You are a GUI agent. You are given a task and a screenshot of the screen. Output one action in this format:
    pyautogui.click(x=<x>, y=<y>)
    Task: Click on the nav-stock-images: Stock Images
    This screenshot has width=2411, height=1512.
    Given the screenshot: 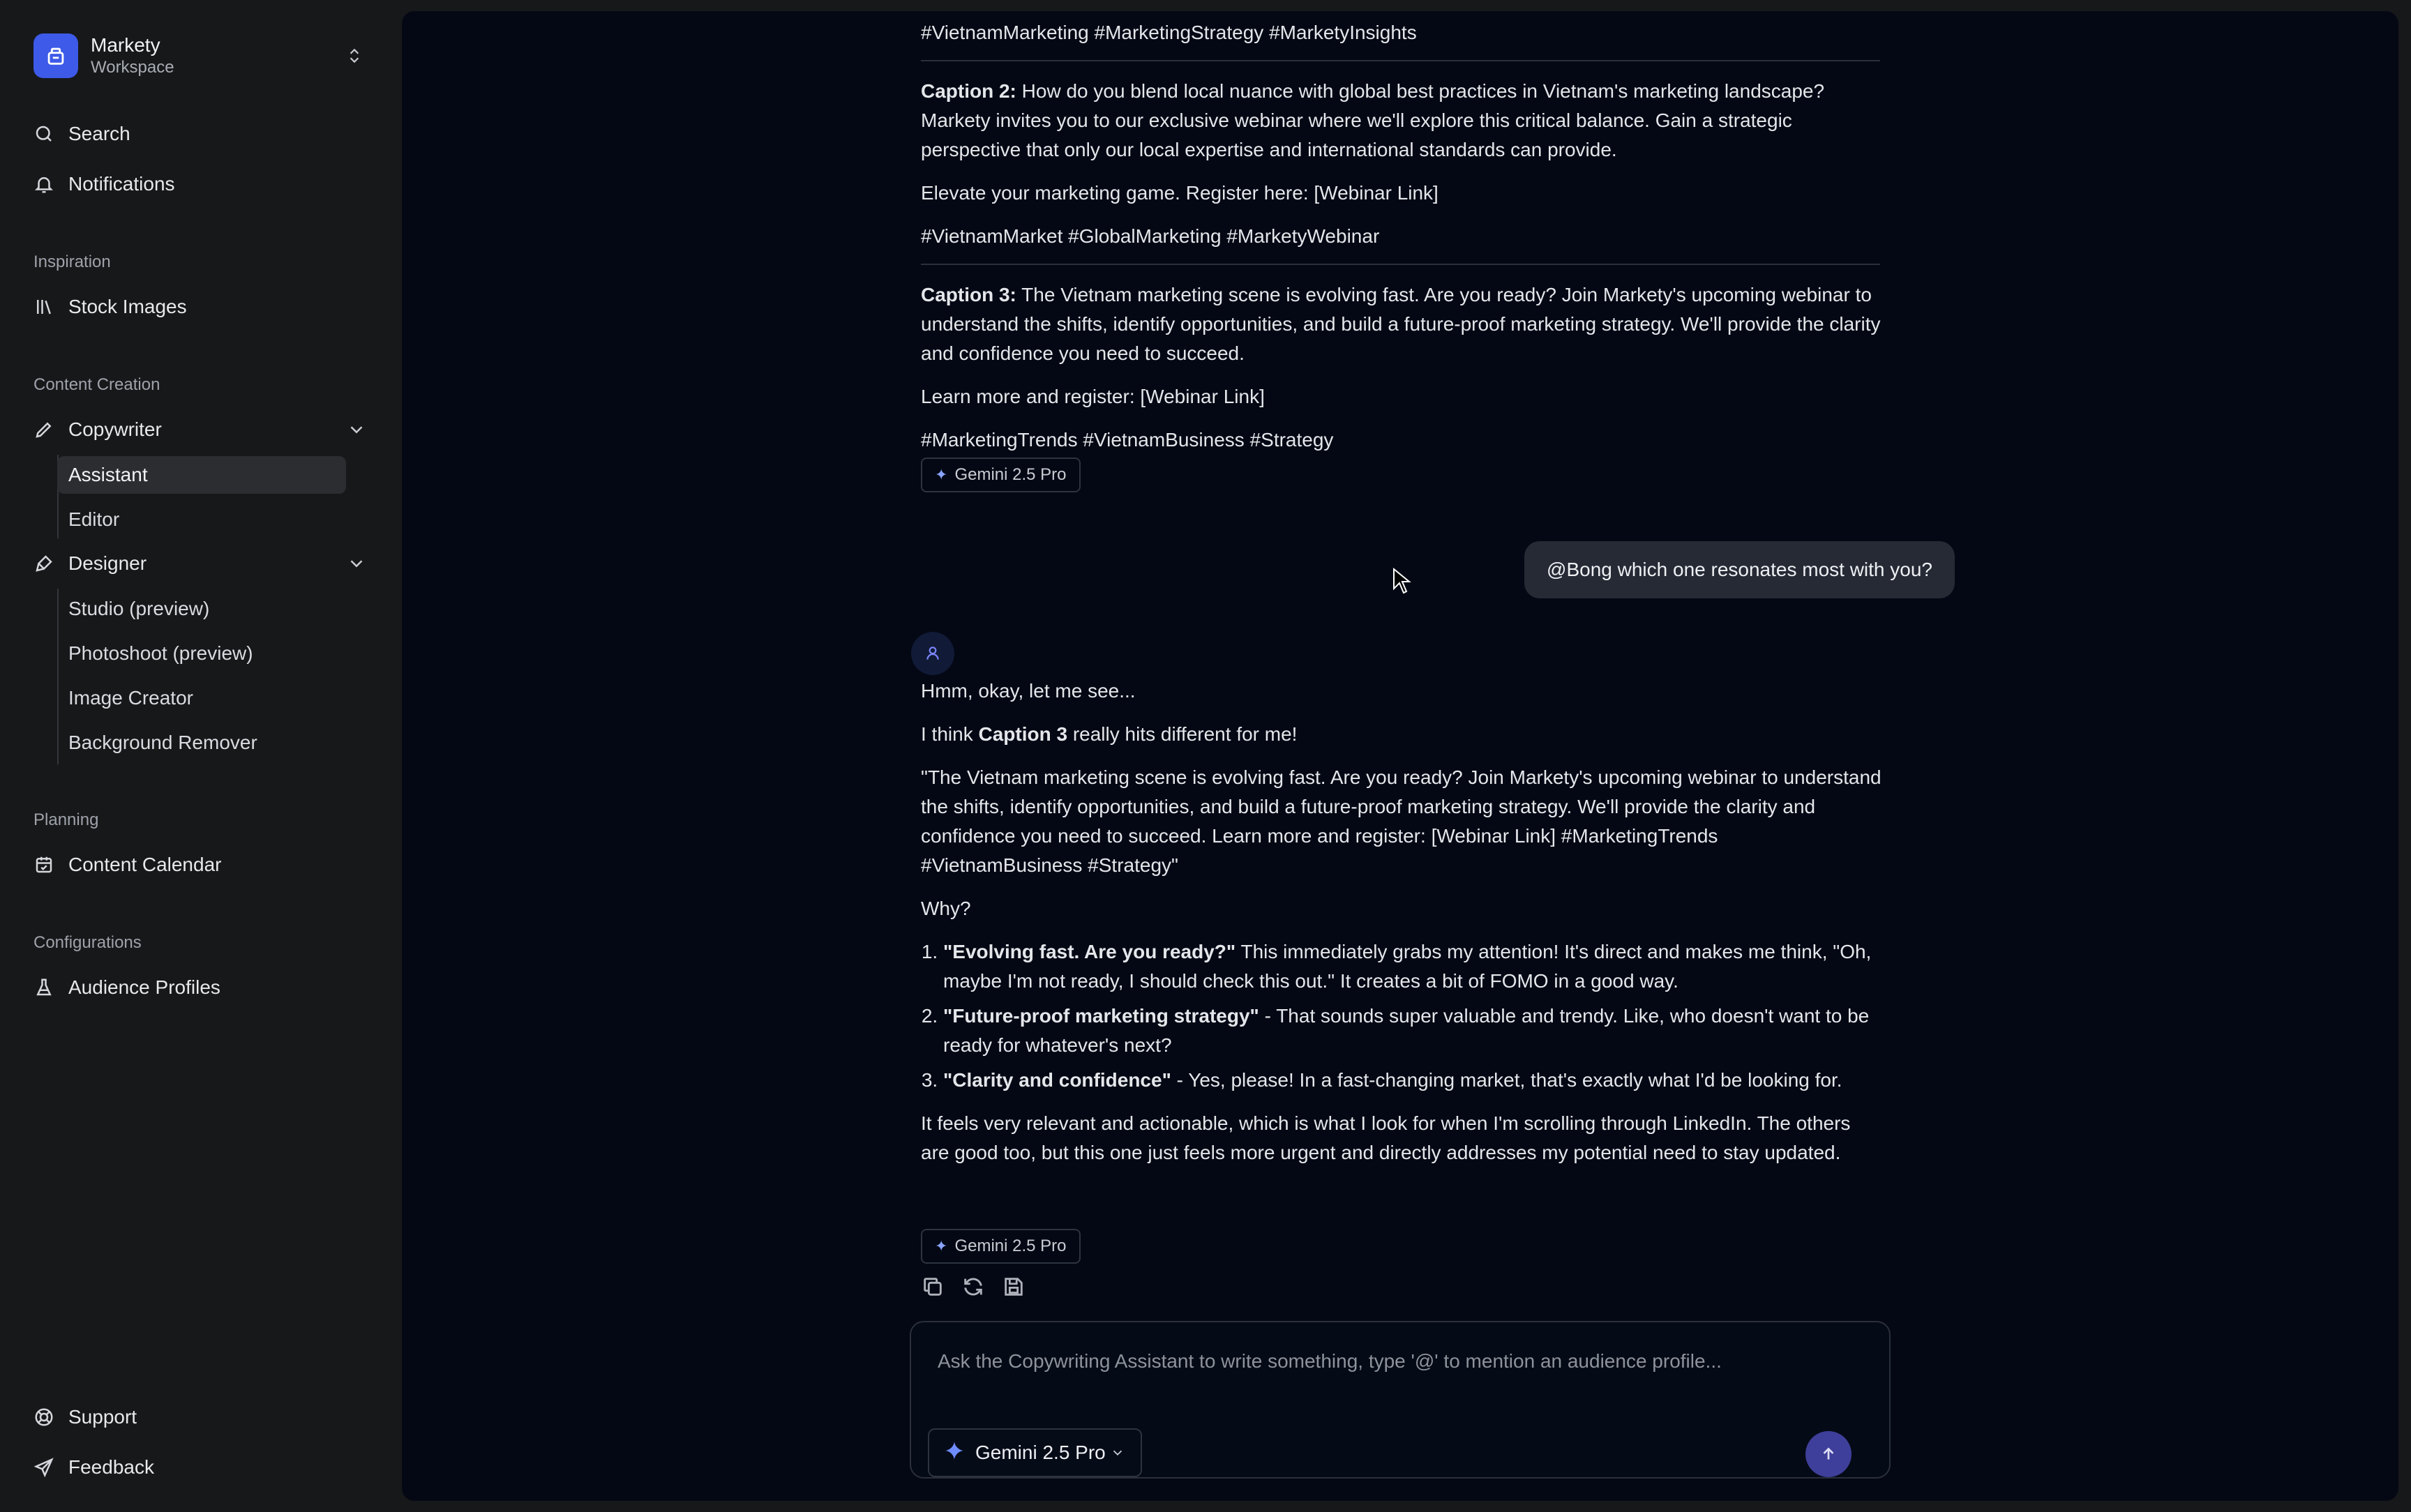 What is the action you would take?
    pyautogui.click(x=110, y=307)
    